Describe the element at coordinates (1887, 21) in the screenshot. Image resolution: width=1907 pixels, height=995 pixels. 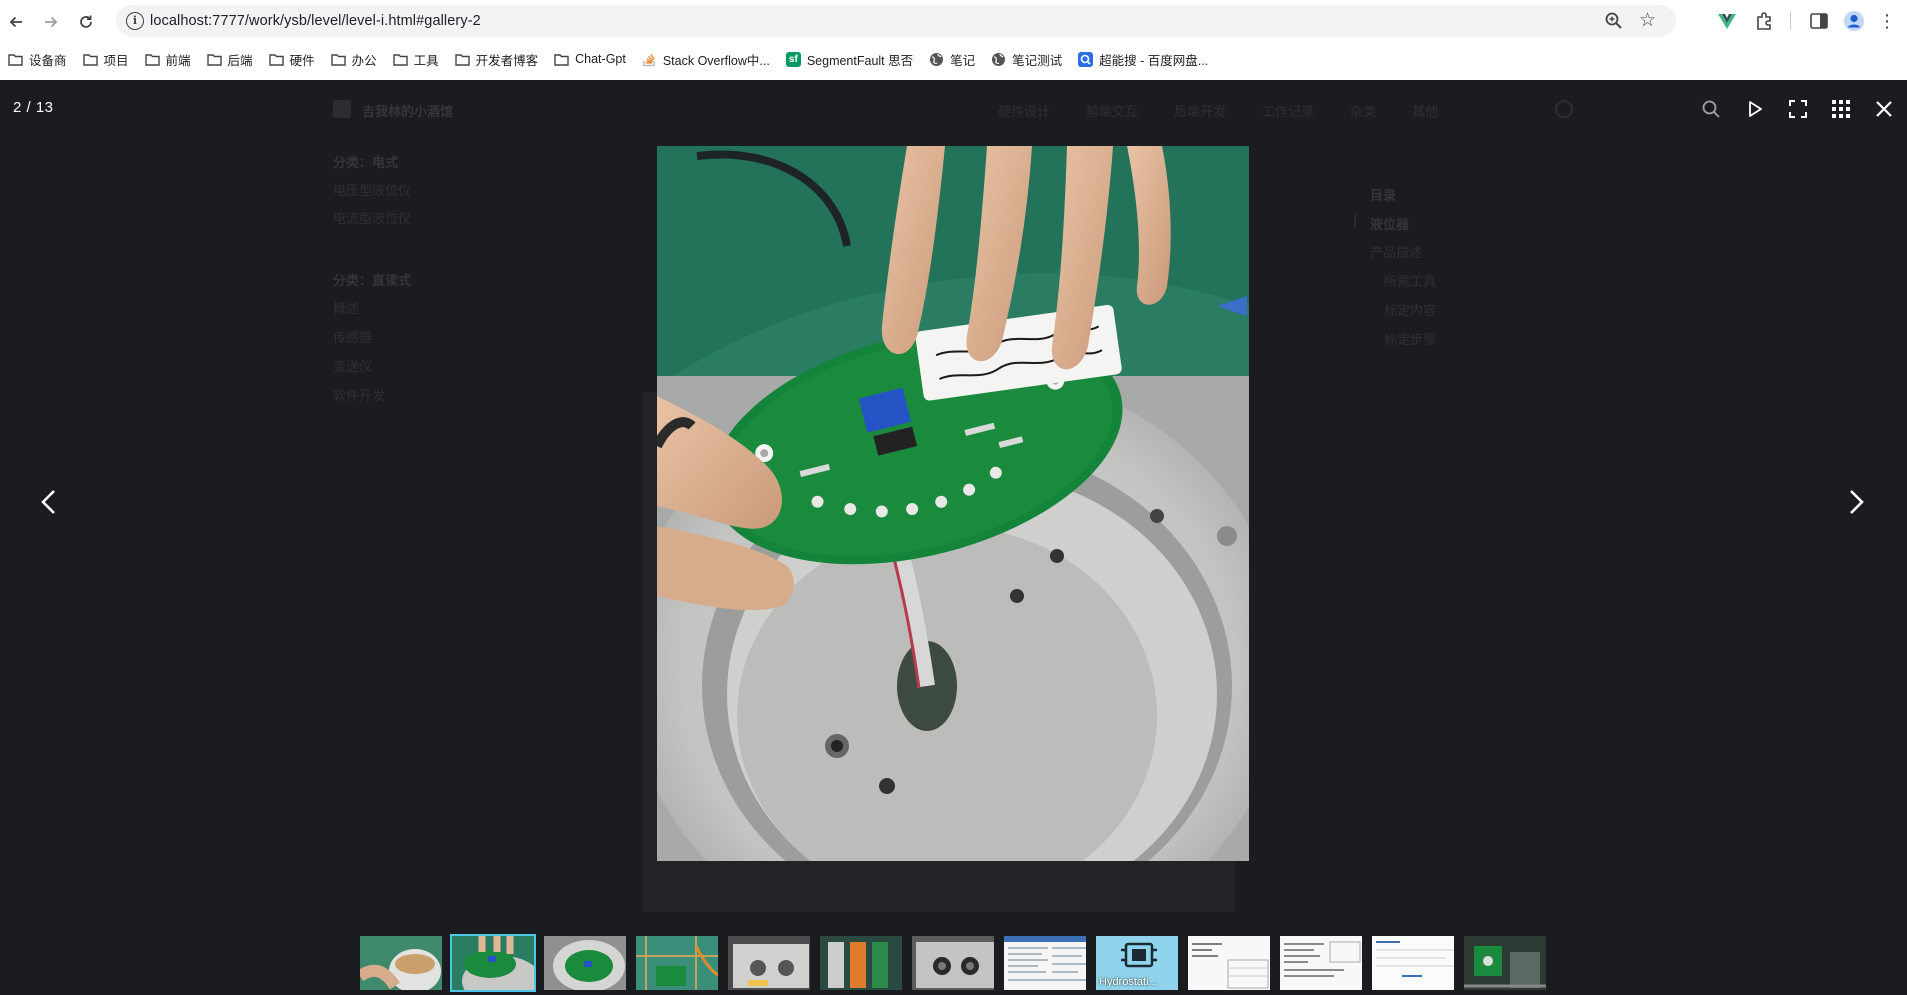
I see `browser-menu-icon: ⋮` at that location.